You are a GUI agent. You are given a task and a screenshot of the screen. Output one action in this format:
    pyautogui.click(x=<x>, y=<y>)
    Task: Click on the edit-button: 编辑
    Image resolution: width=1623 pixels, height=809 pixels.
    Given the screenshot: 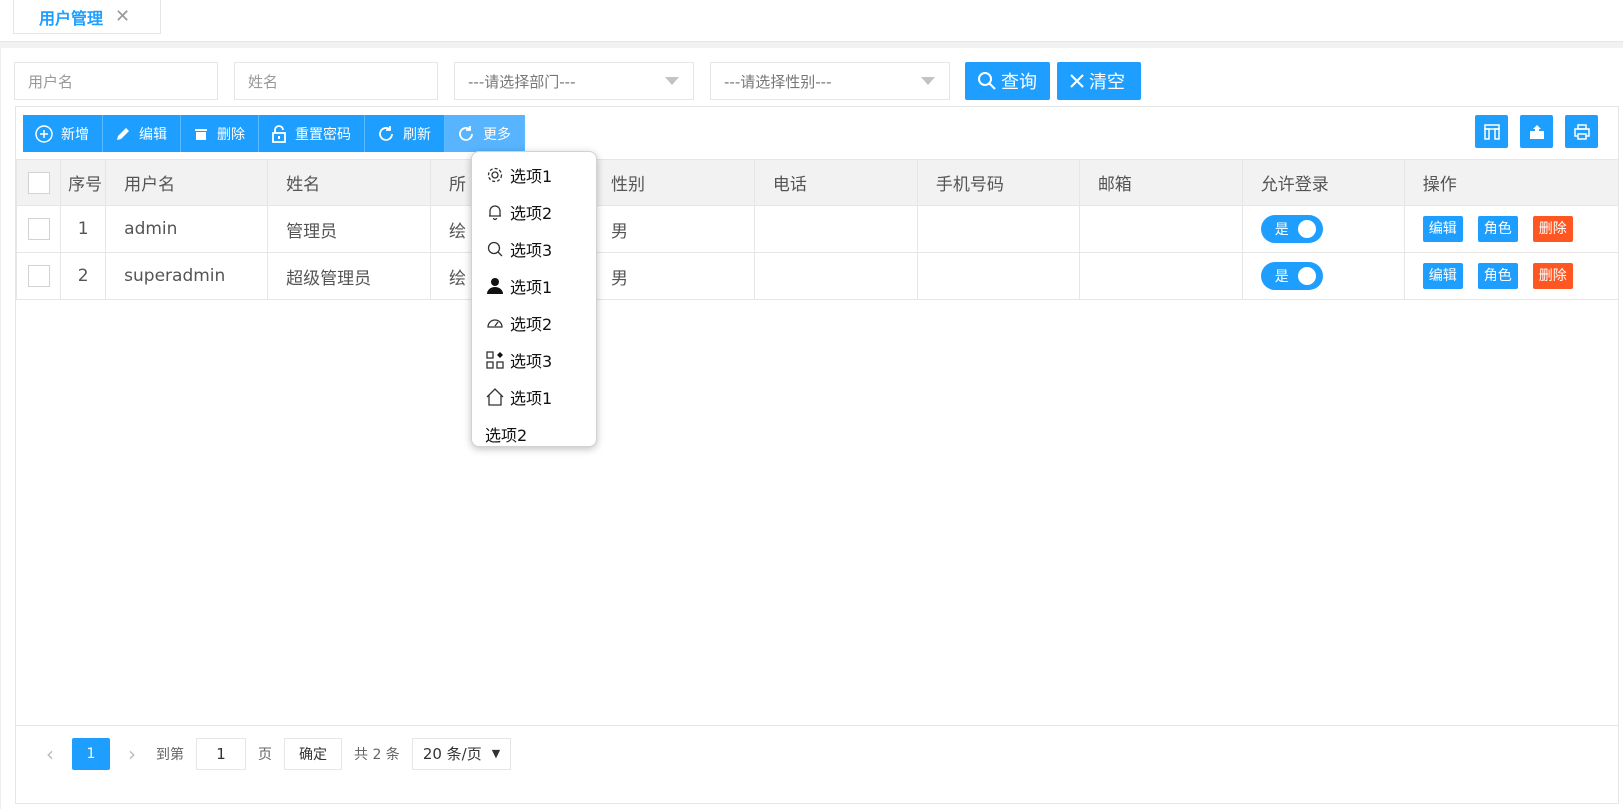 What is the action you would take?
    pyautogui.click(x=142, y=133)
    